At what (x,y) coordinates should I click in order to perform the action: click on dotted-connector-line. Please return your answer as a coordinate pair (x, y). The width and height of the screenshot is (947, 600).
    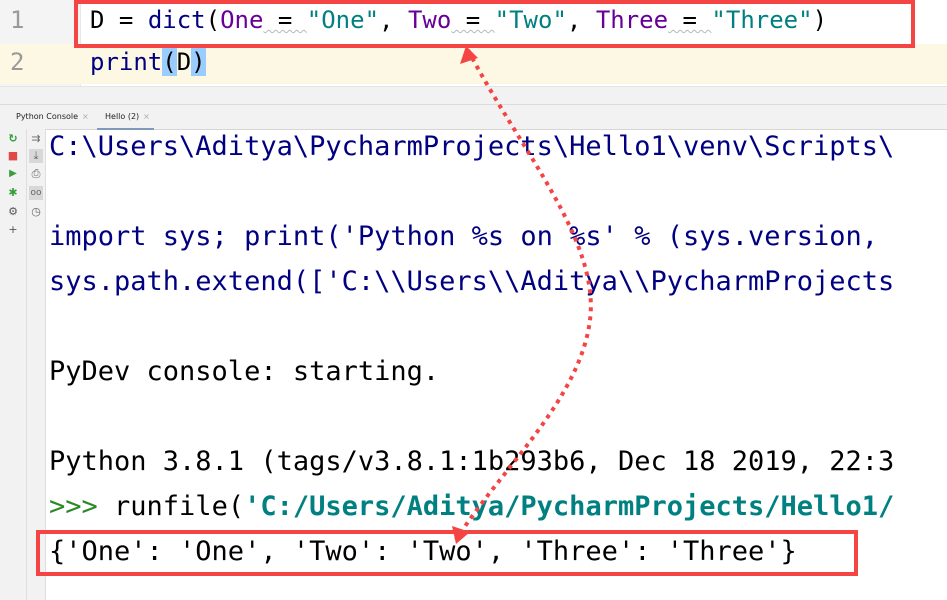
    Looking at the image, I should click on (523, 295).